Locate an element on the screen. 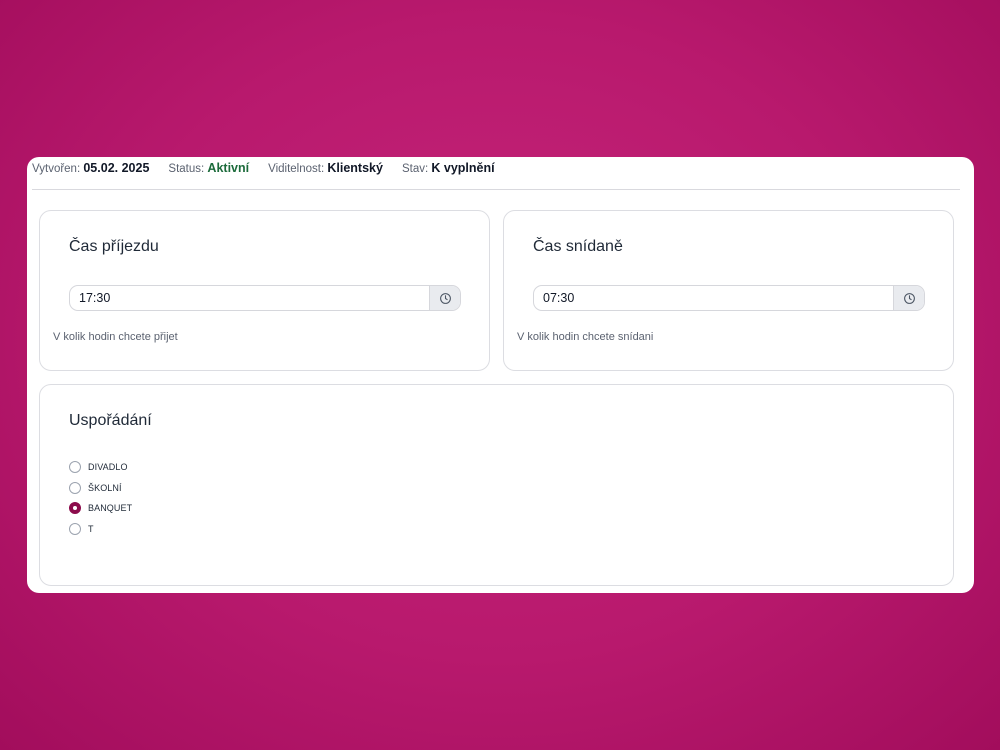 Image resolution: width=1000 pixels, height=750 pixels. radio-option-banquet: BANQUET is located at coordinates (100, 508).